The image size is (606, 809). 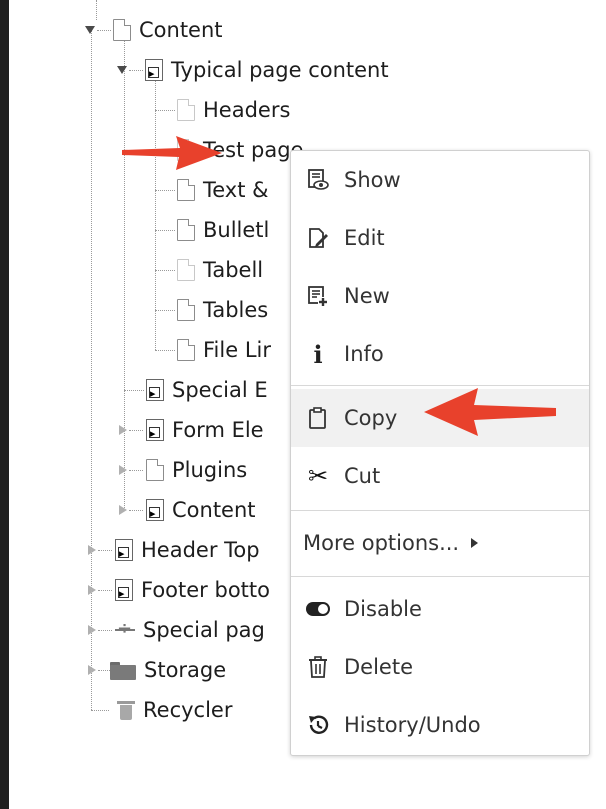 What do you see at coordinates (200, 550) in the screenshot?
I see `tree-item-label: Header Top` at bounding box center [200, 550].